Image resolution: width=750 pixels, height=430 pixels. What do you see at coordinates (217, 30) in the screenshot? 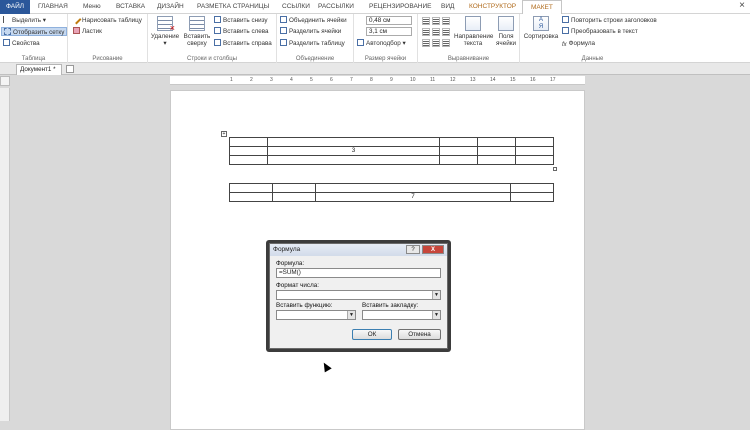
I see `insert-left-icon` at bounding box center [217, 30].